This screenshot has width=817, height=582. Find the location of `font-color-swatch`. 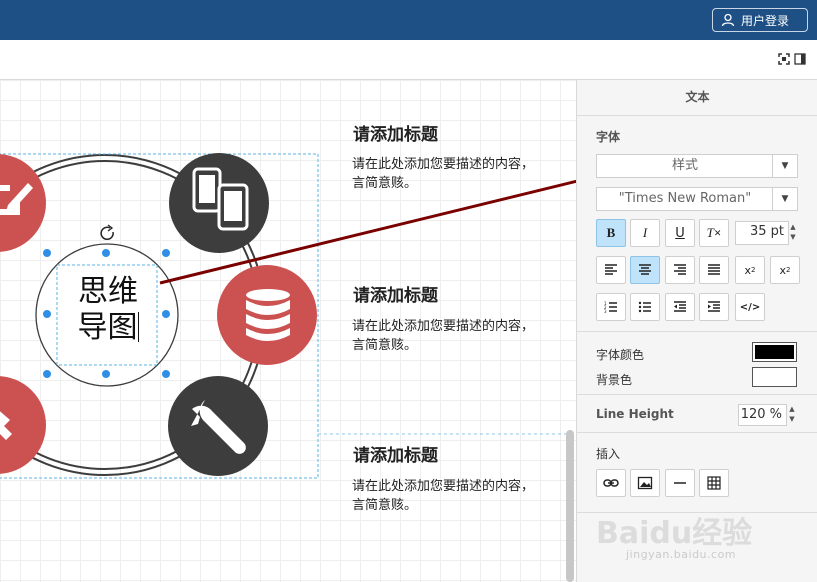

font-color-swatch is located at coordinates (774, 352).